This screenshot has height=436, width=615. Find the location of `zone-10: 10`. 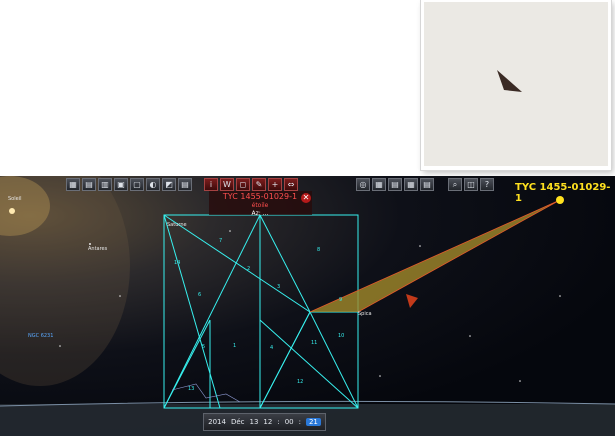

zone-10: 10 is located at coordinates (341, 336).